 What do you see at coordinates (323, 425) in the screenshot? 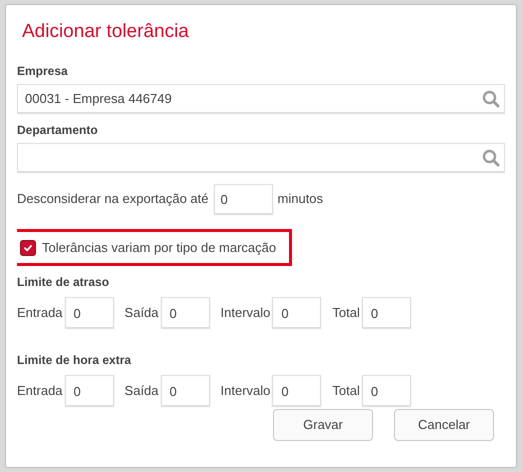
I see `dialog-button: Gravar` at bounding box center [323, 425].